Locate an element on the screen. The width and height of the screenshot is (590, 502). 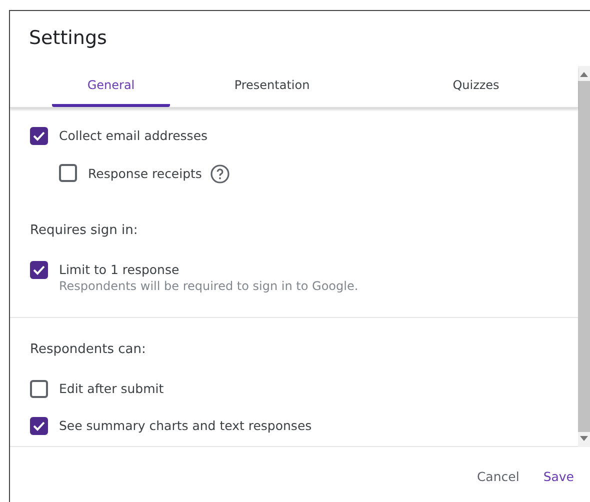
option-label: Edit after submit is located at coordinates (111, 389).